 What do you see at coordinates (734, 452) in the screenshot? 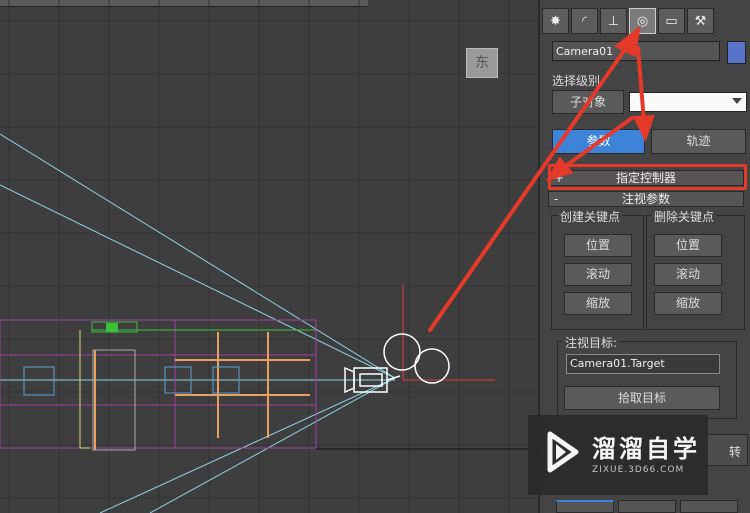
I see `partial-button-label: 转` at bounding box center [734, 452].